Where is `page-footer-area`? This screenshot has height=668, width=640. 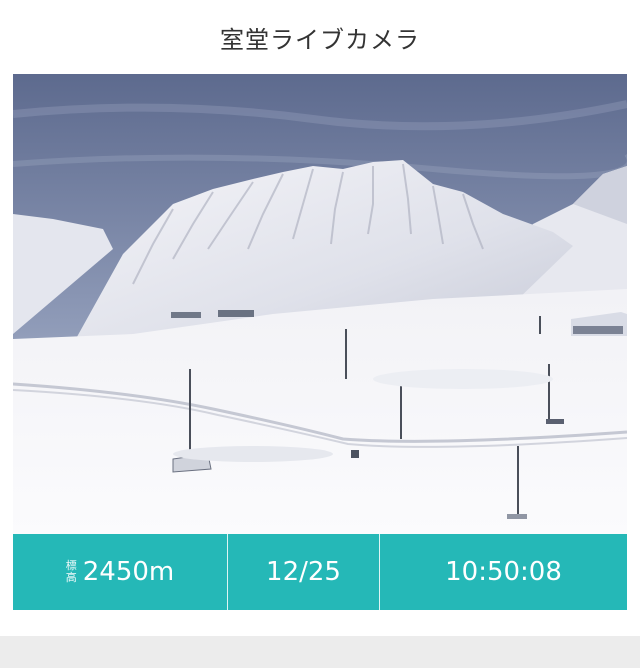
page-footer-area is located at coordinates (320, 652).